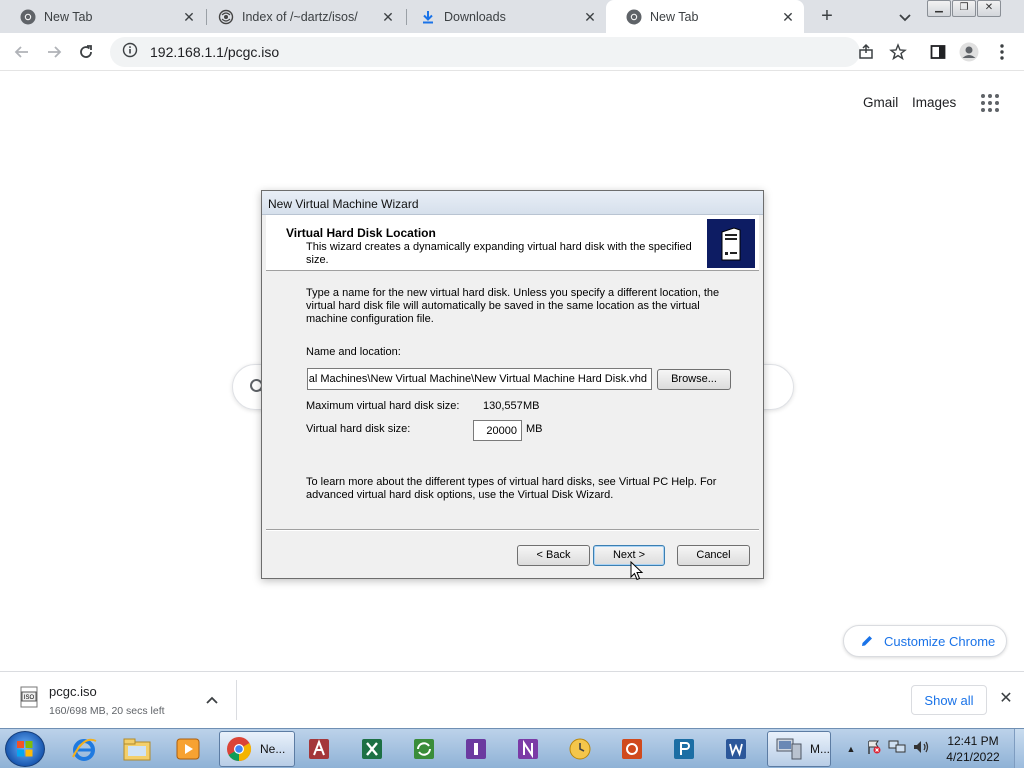 This screenshot has width=1024, height=768. I want to click on virtual-machine-icon, so click(731, 243).